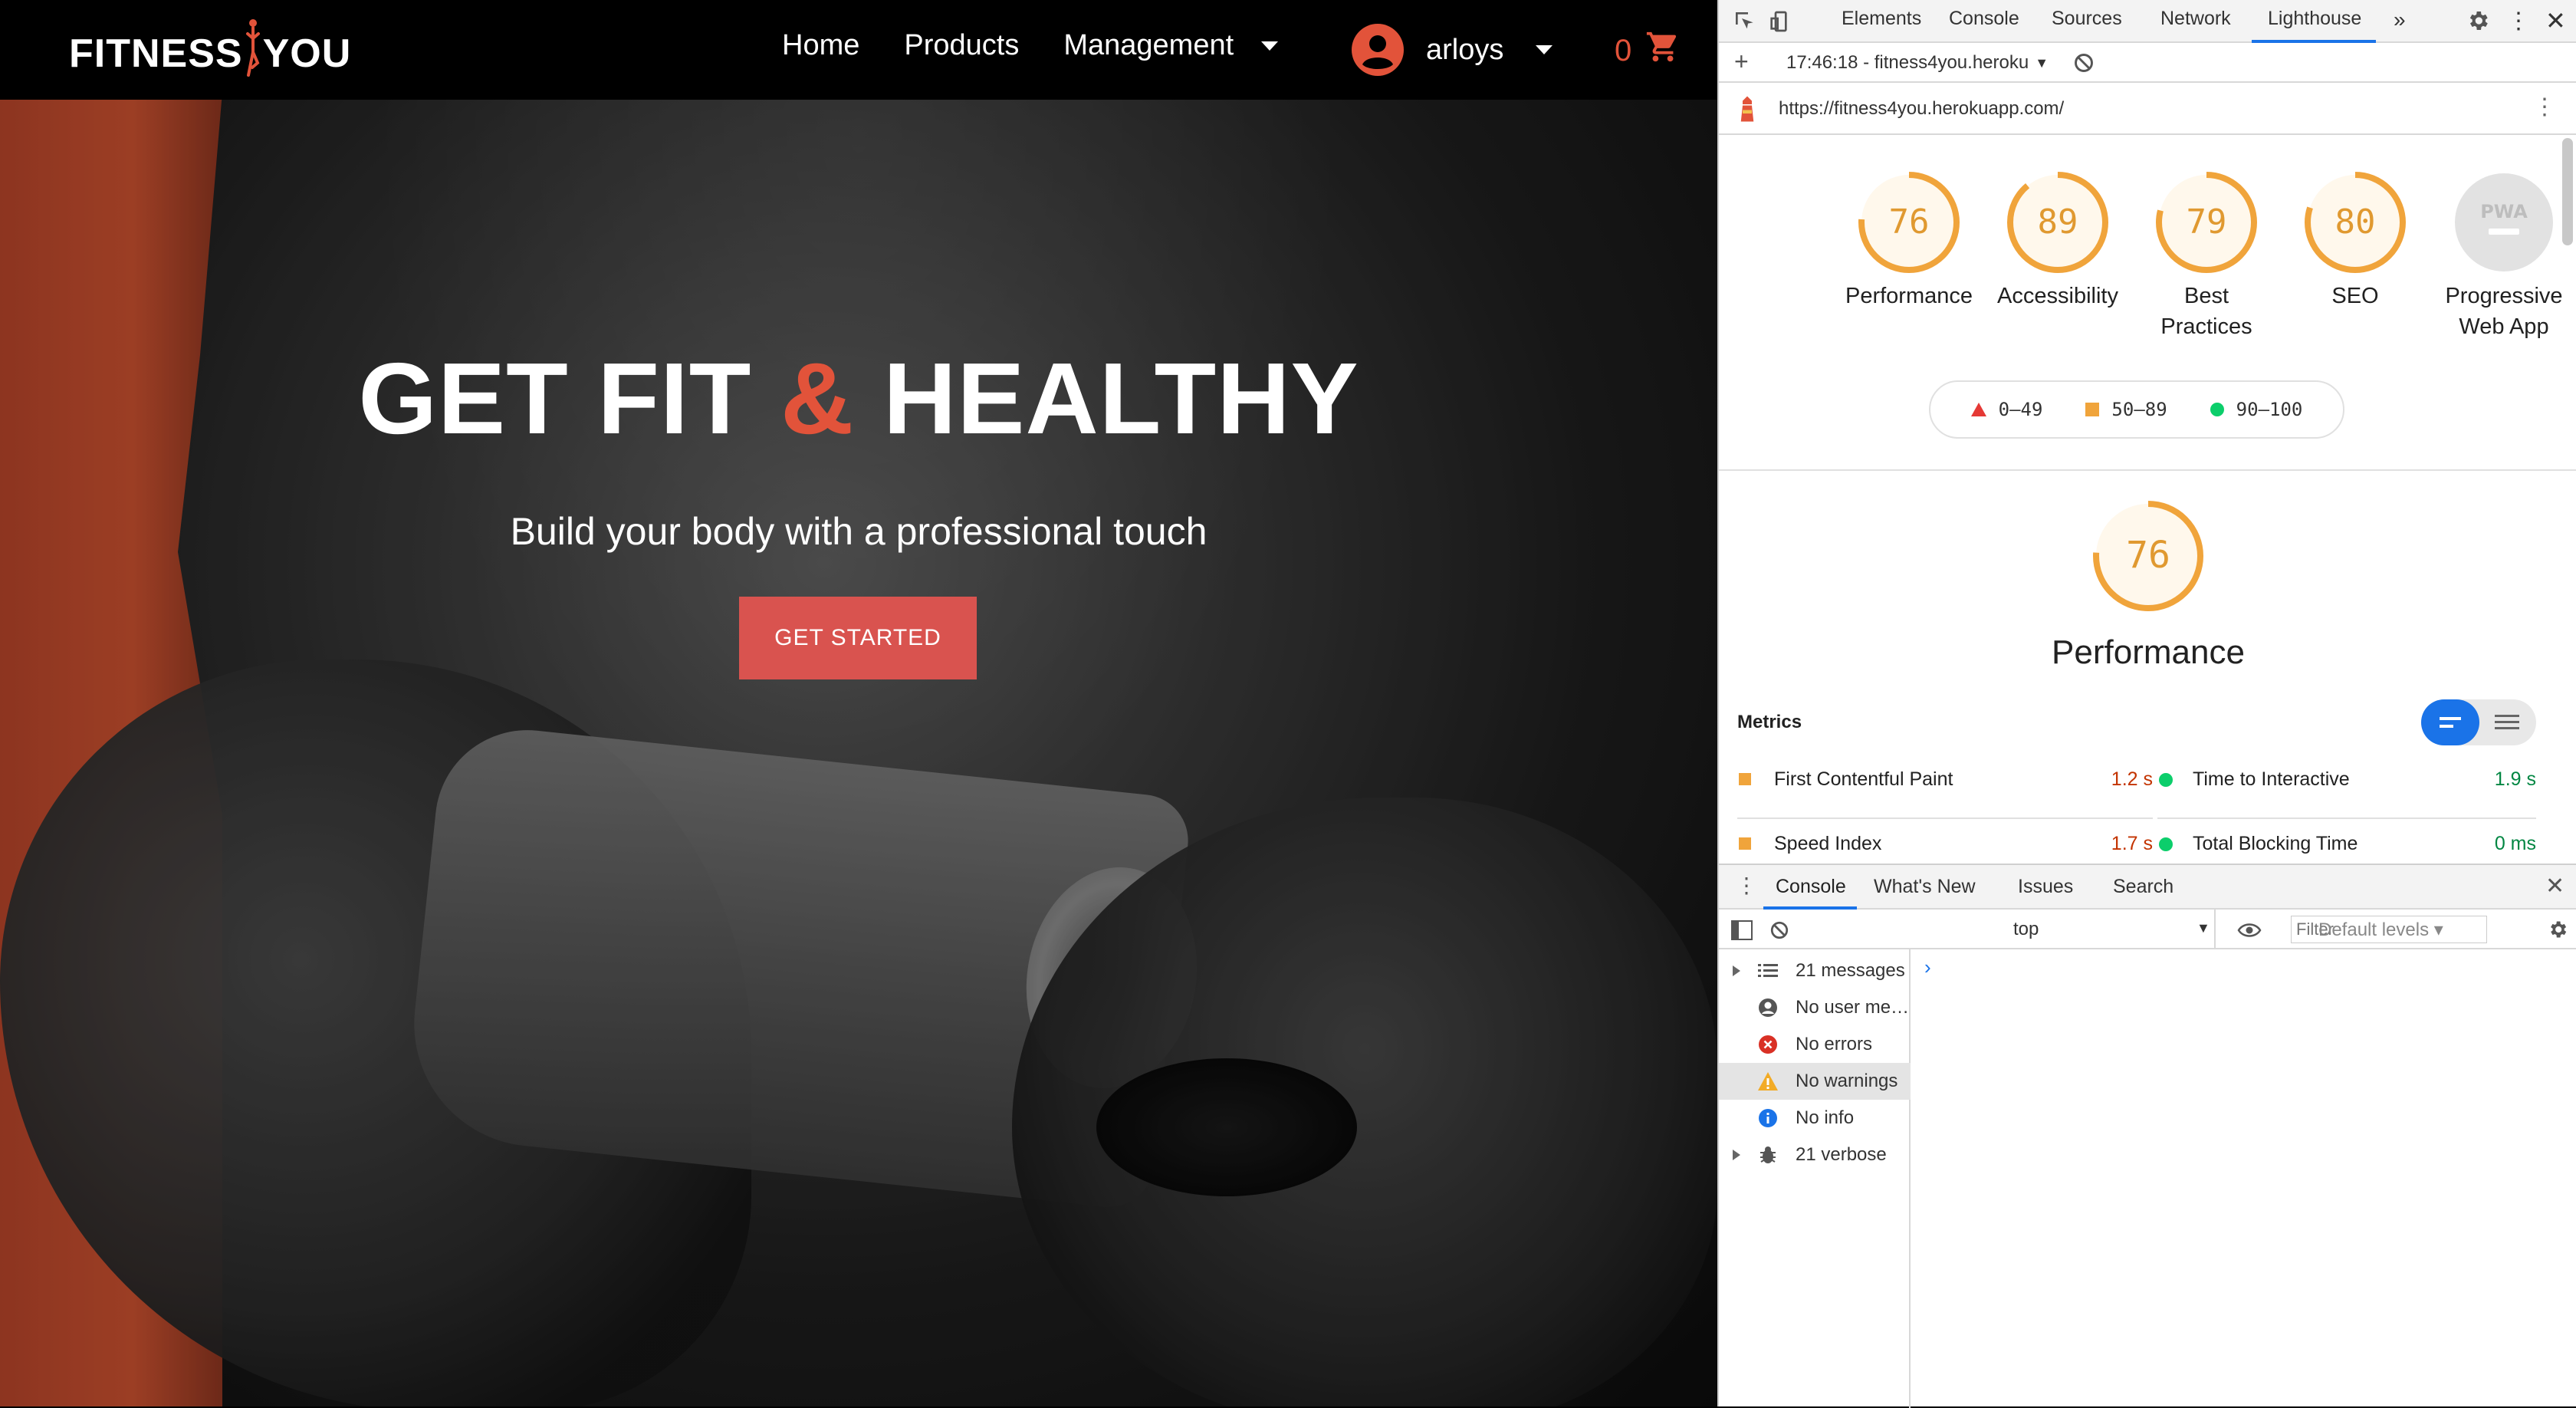 Image resolution: width=2576 pixels, height=1408 pixels. What do you see at coordinates (307, 53) in the screenshot?
I see `logo-text-right: YOU` at bounding box center [307, 53].